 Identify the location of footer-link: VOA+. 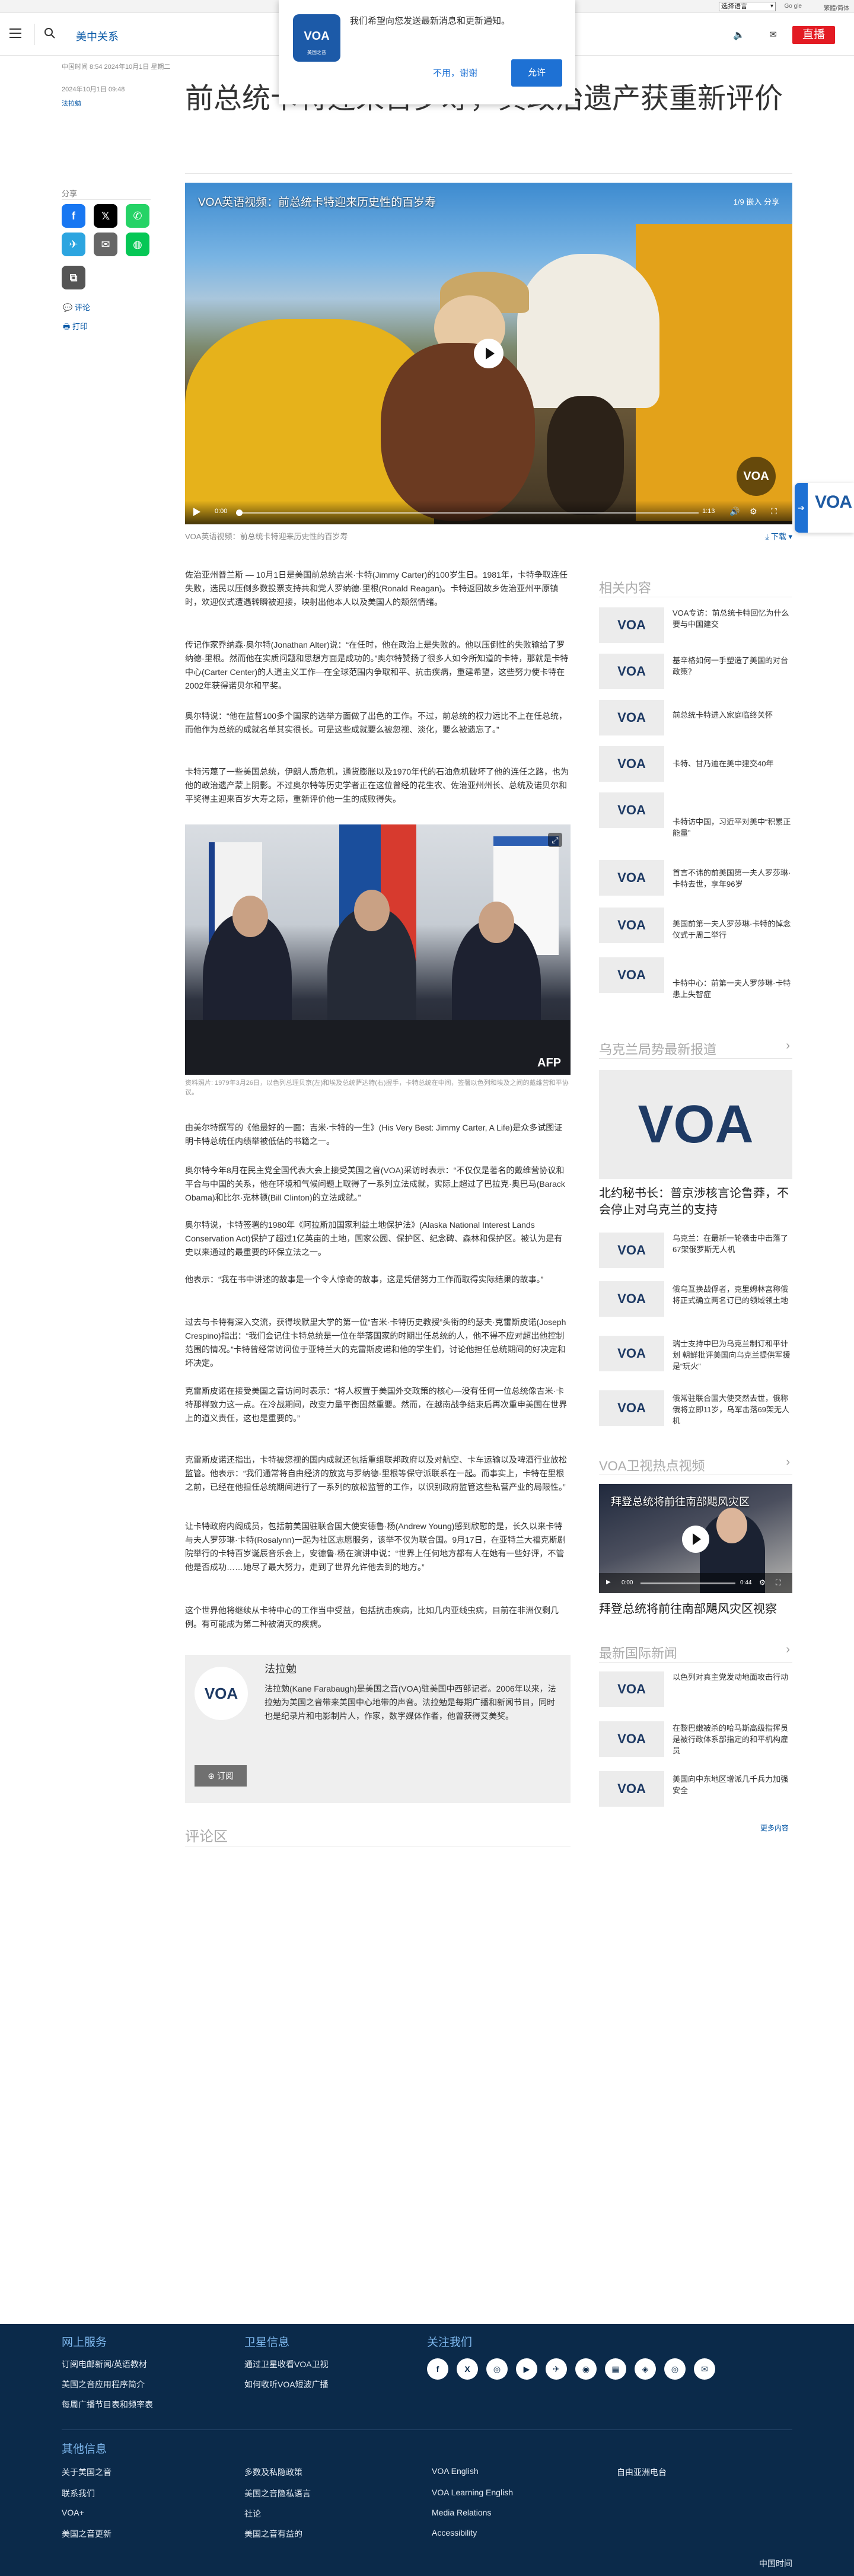
(73, 2512).